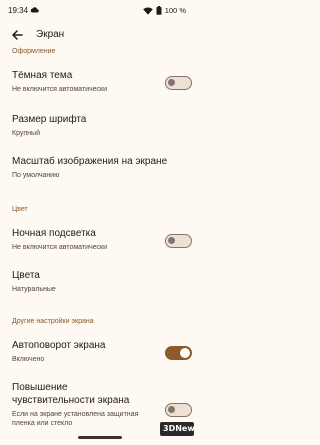 This screenshot has height=445, width=320. What do you see at coordinates (178, 353) in the screenshot?
I see `auto-rotate-toggle` at bounding box center [178, 353].